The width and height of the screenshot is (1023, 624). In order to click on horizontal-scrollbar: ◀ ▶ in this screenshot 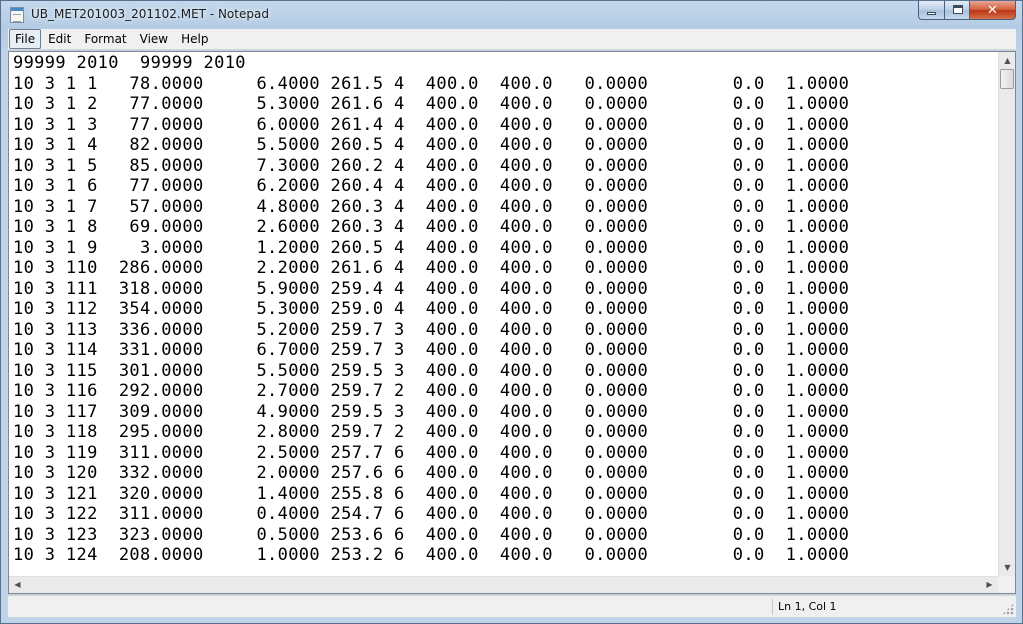, I will do `click(503, 584)`.